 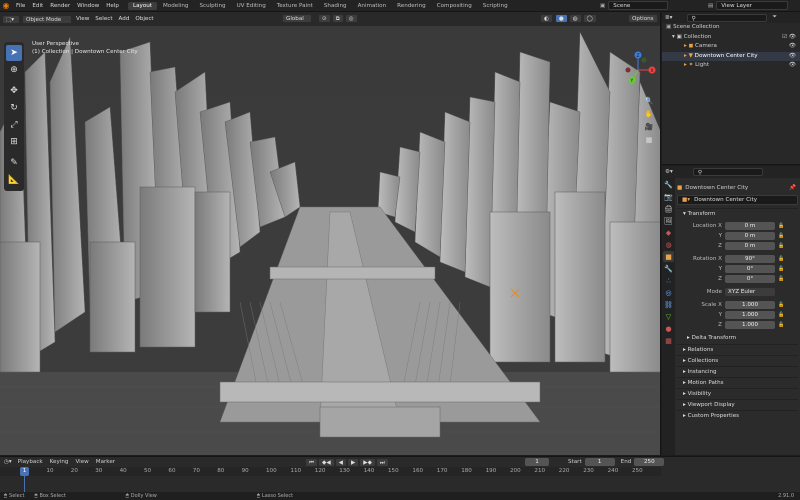 I want to click on scene-field: Scene, so click(x=638, y=5).